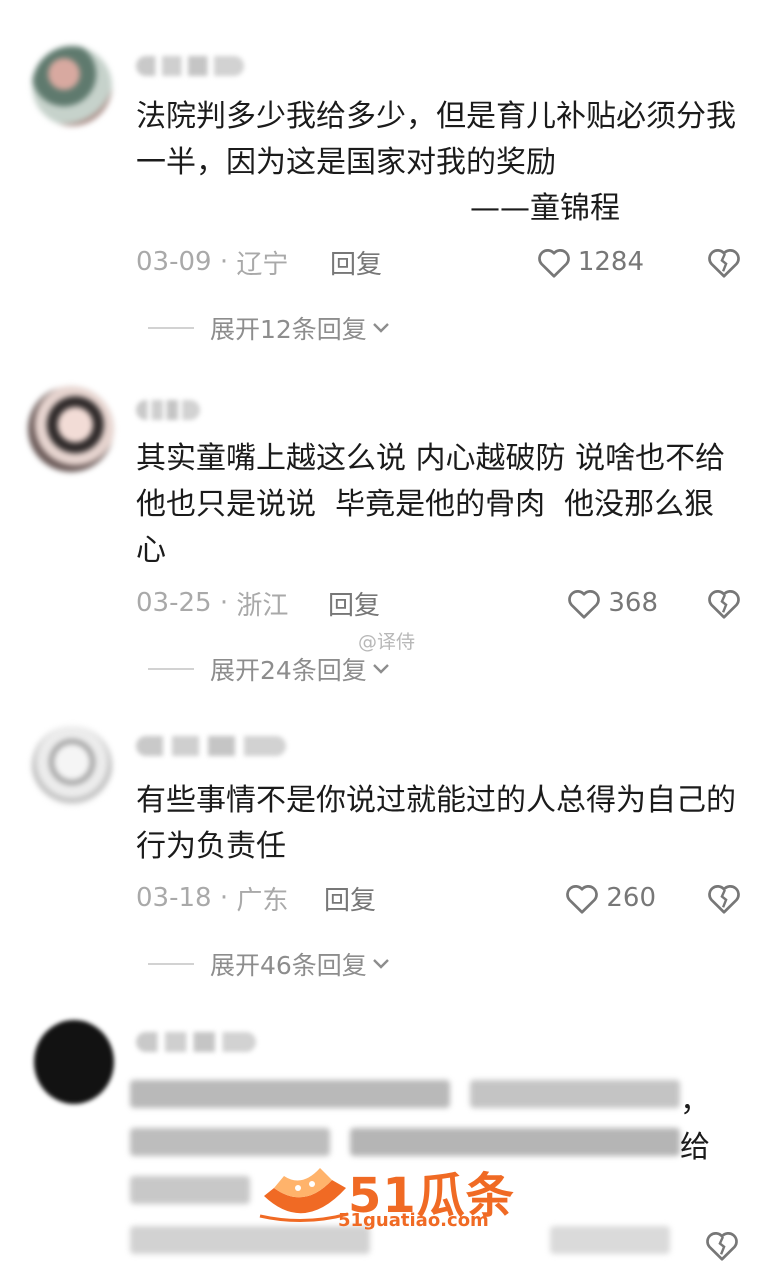 Image resolution: width=782 pixels, height=1280 pixels. Describe the element at coordinates (288, 329) in the screenshot. I see `expand-replies-label: 展开12条回复` at that location.